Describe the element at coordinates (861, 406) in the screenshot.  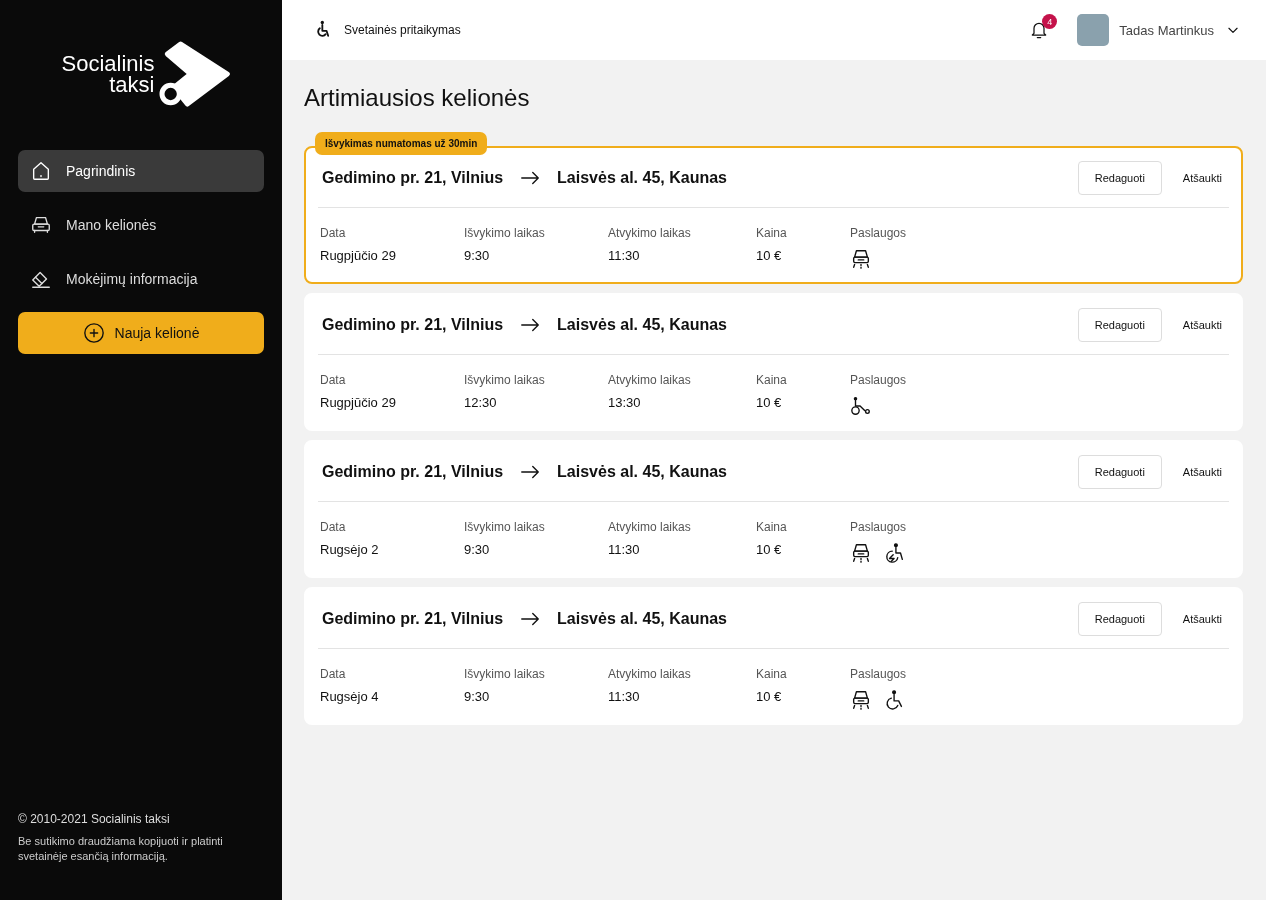
I see `scooter-icon` at that location.